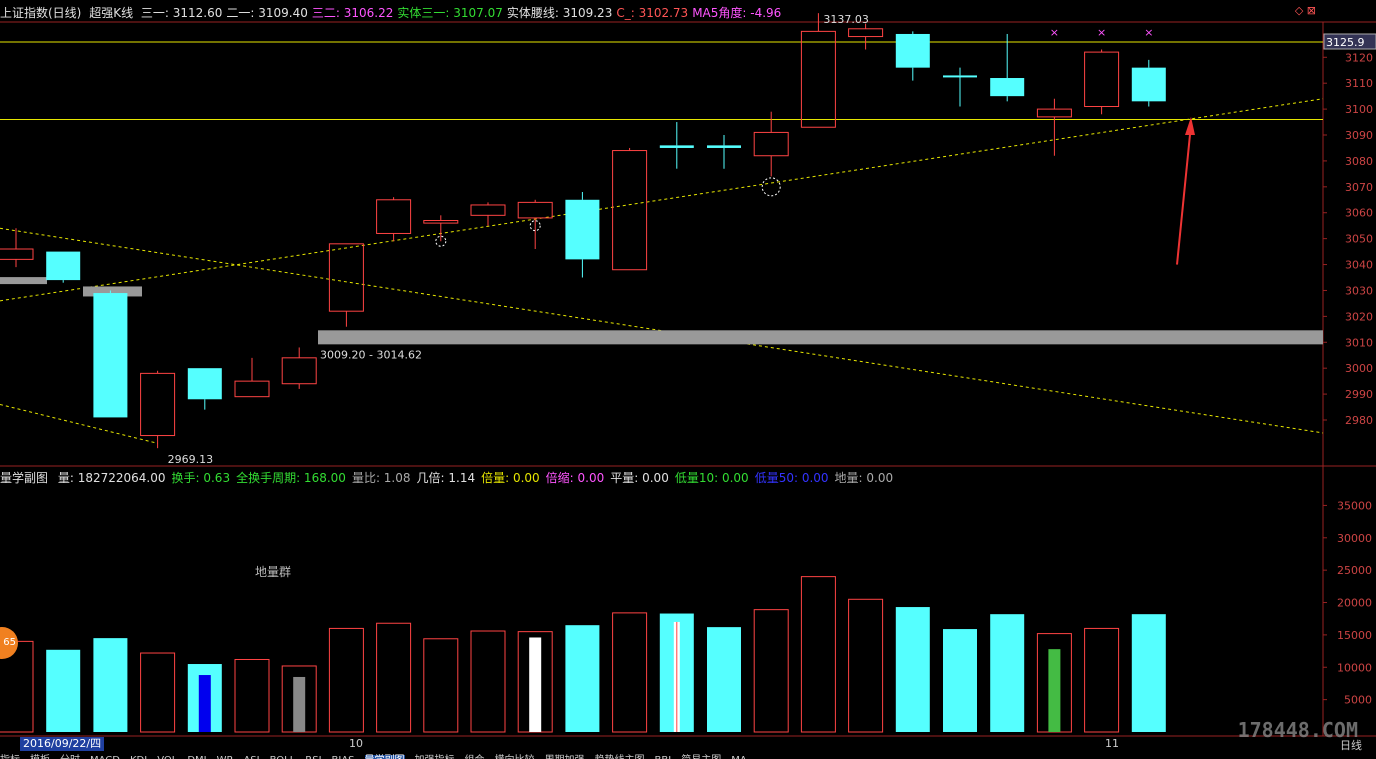 This screenshot has height=759, width=1376. I want to click on volume-value-9: 低量50: 0.00, so click(791, 478).